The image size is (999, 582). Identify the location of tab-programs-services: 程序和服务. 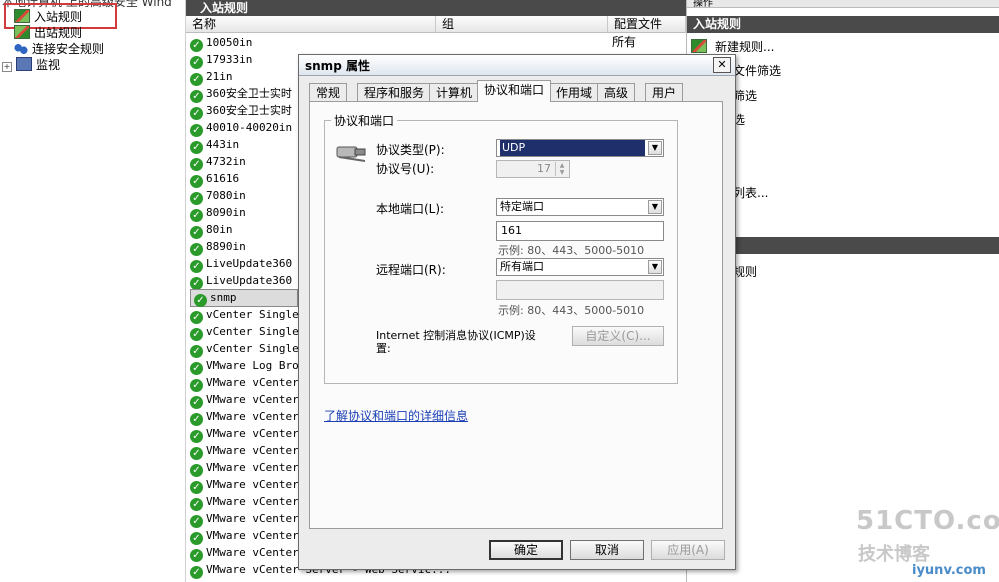
(394, 92).